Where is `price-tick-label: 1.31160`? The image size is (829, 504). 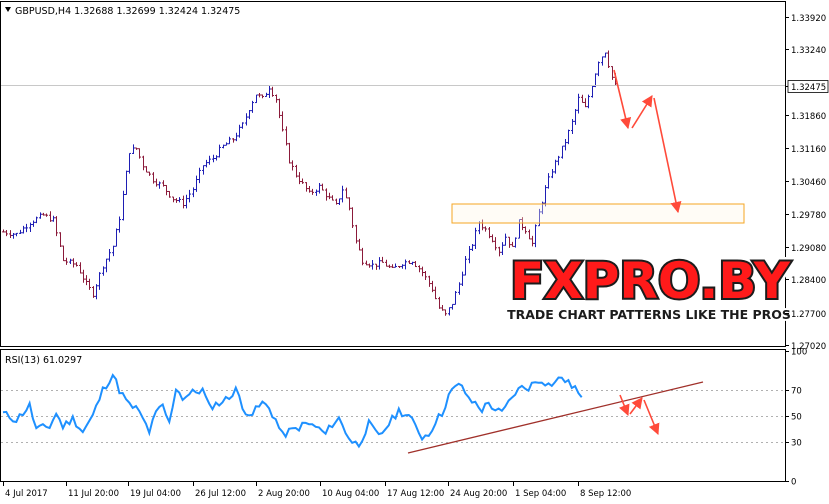 price-tick-label: 1.31160 is located at coordinates (808, 150).